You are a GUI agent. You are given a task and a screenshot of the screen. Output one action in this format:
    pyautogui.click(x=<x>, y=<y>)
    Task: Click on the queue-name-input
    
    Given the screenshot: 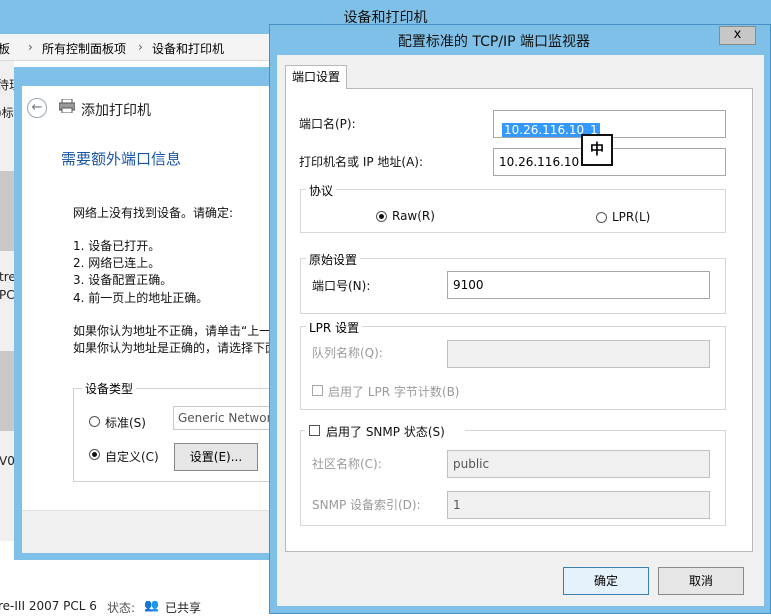 What is the action you would take?
    pyautogui.click(x=578, y=354)
    